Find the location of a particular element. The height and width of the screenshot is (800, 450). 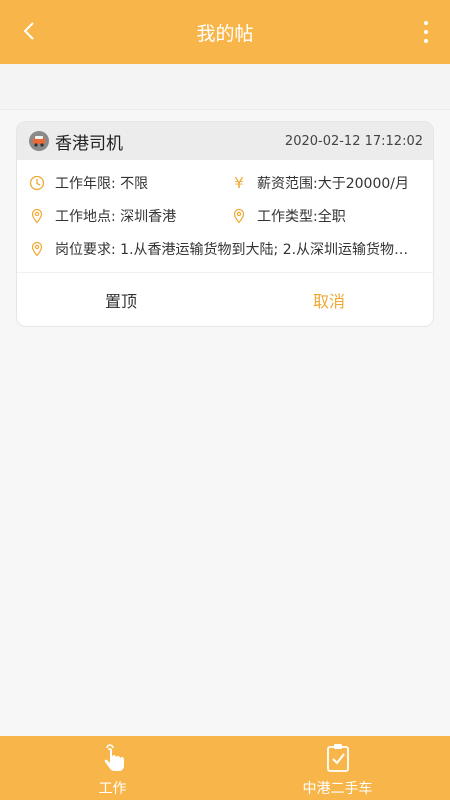

tab-work: 工作 is located at coordinates (112, 768).